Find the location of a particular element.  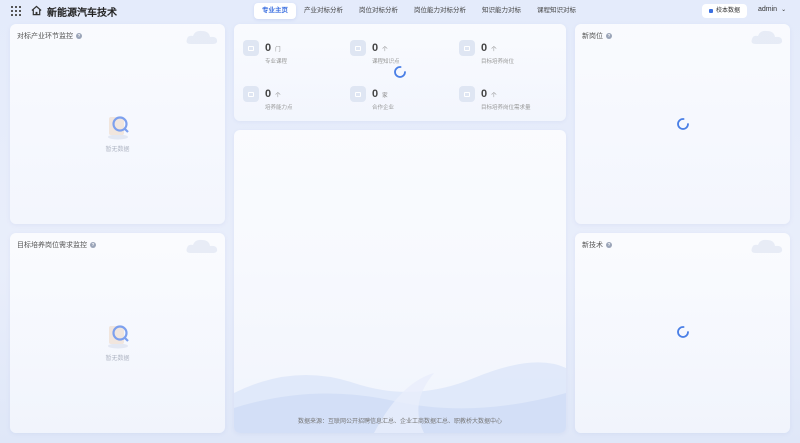

stat-courses: 0门 专业课程 is located at coordinates (265, 51).